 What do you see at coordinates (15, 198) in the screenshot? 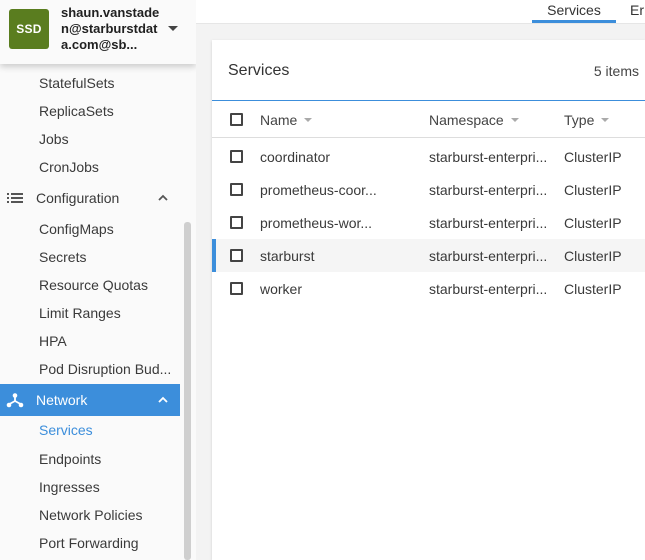
I see `list-icon` at bounding box center [15, 198].